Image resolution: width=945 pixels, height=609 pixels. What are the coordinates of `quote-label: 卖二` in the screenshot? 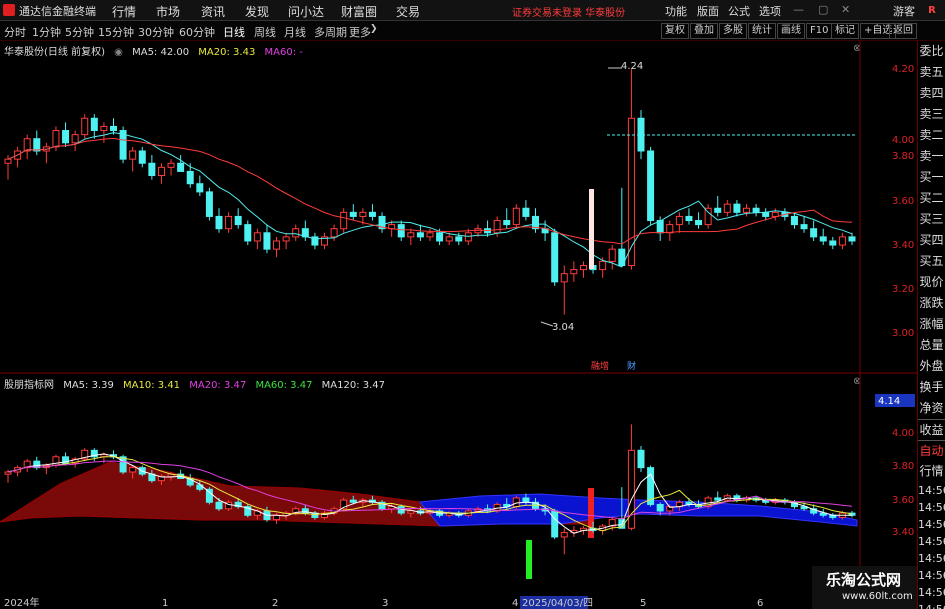 It's located at (931, 135).